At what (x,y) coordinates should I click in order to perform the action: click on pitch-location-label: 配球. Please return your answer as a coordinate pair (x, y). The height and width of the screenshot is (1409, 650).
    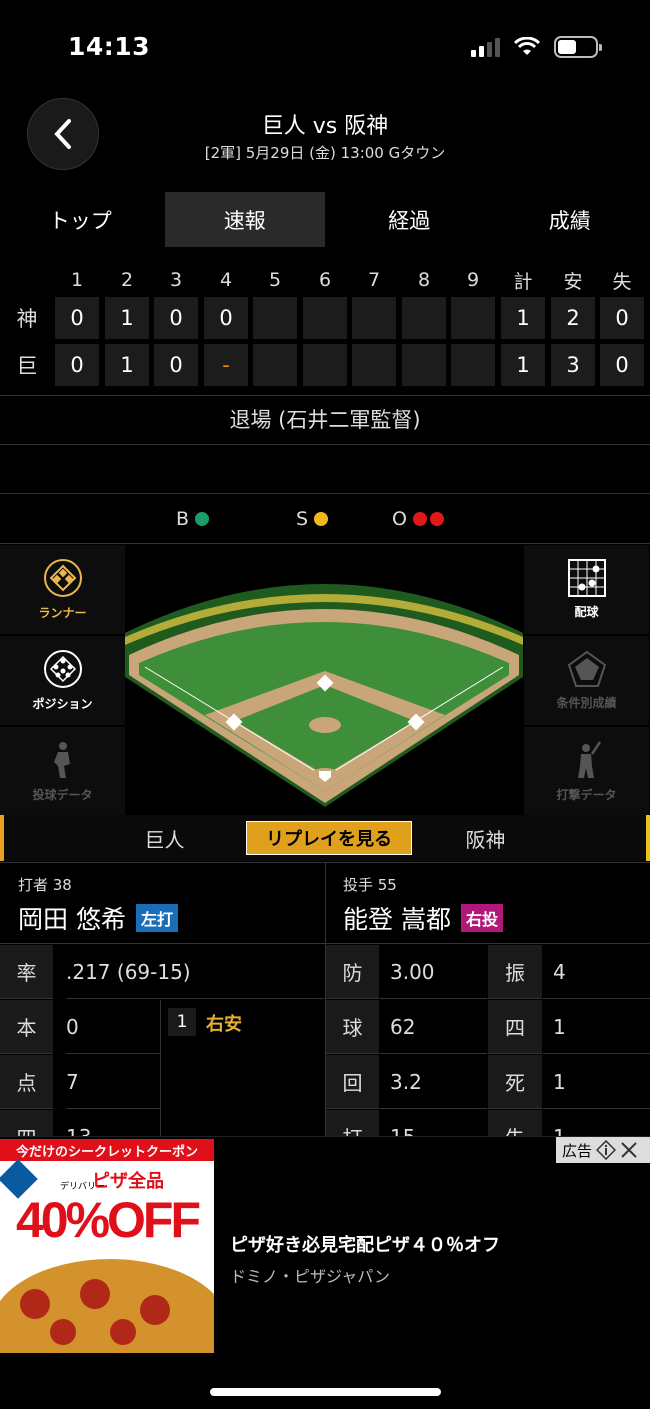
    Looking at the image, I should click on (586, 612).